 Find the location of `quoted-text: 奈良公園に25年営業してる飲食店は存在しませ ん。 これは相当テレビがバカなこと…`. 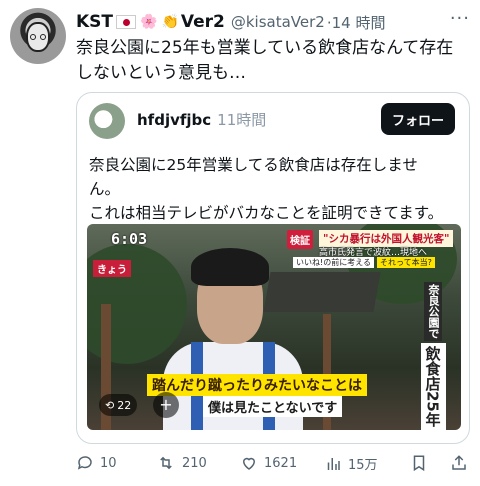

quoted-text: 奈良公園に25年営業してる飲食店は存在しませ ん。 これは相当テレビがバカなこと… is located at coordinates (272, 189).